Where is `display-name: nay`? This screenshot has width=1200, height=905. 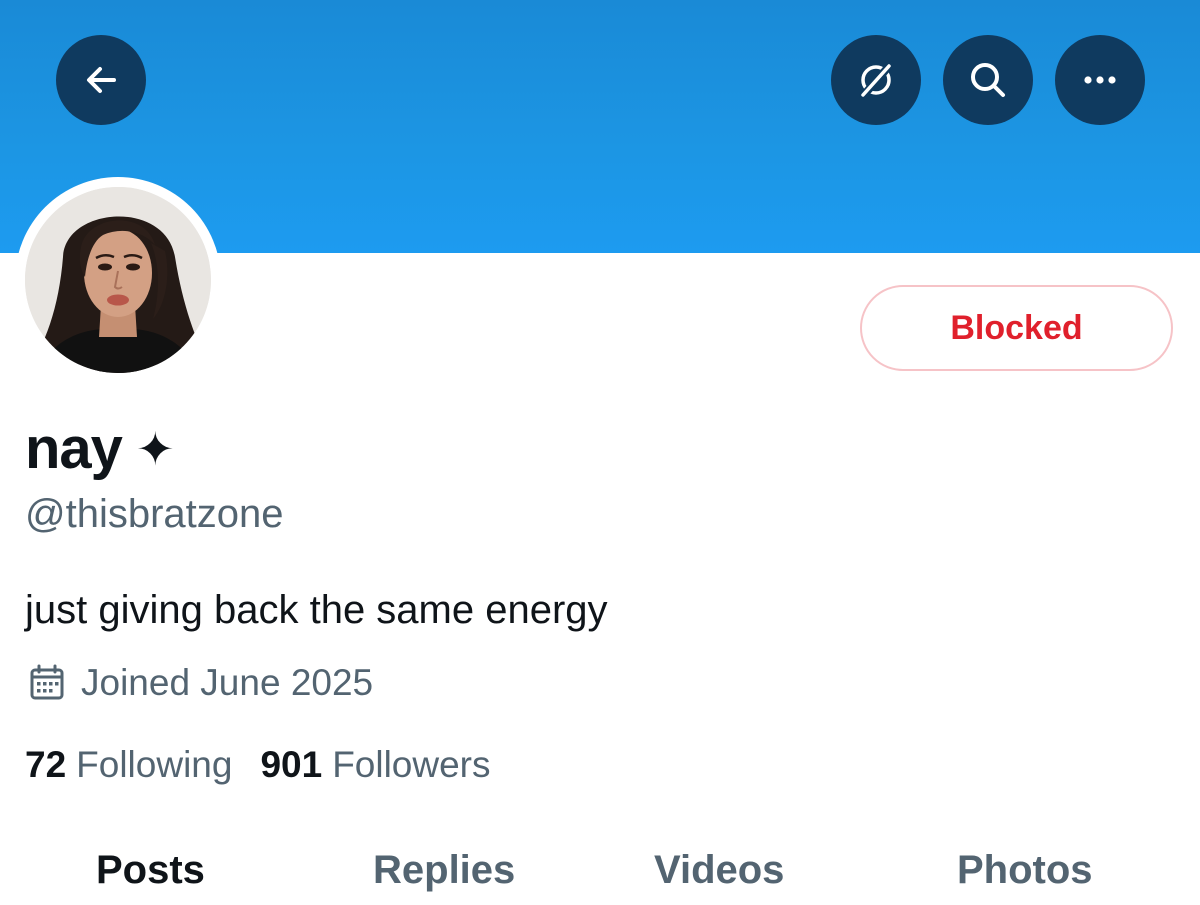 display-name: nay is located at coordinates (74, 448).